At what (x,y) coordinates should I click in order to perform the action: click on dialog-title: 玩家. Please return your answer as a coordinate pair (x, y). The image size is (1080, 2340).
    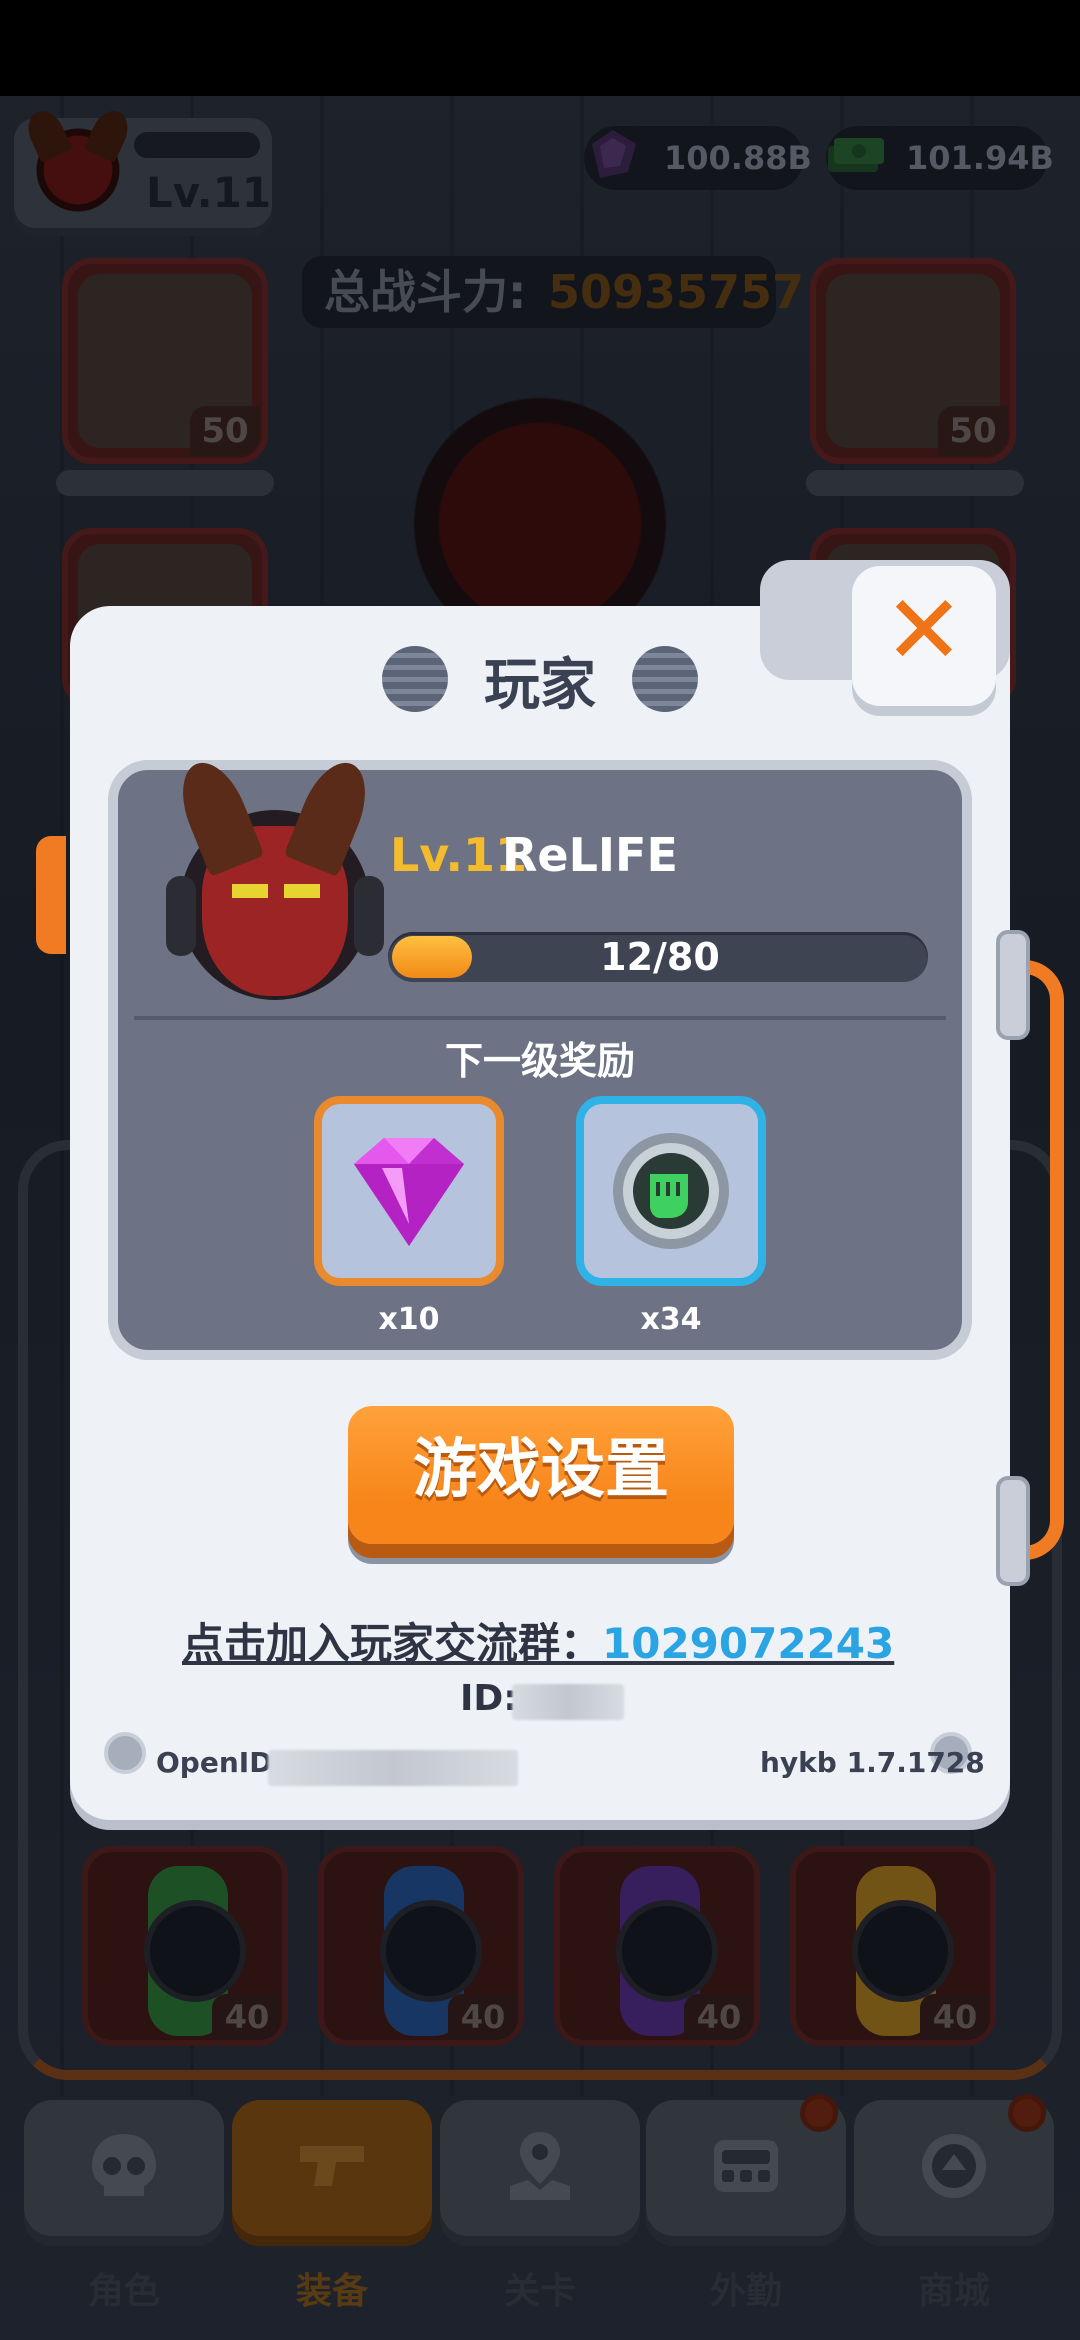
    Looking at the image, I should click on (540, 685).